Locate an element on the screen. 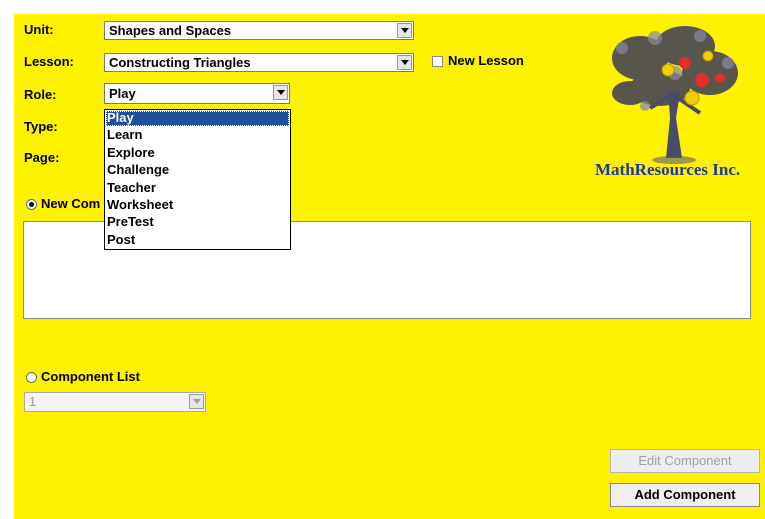 The height and width of the screenshot is (519, 765). role-option-pretest: PreTest is located at coordinates (197, 222).